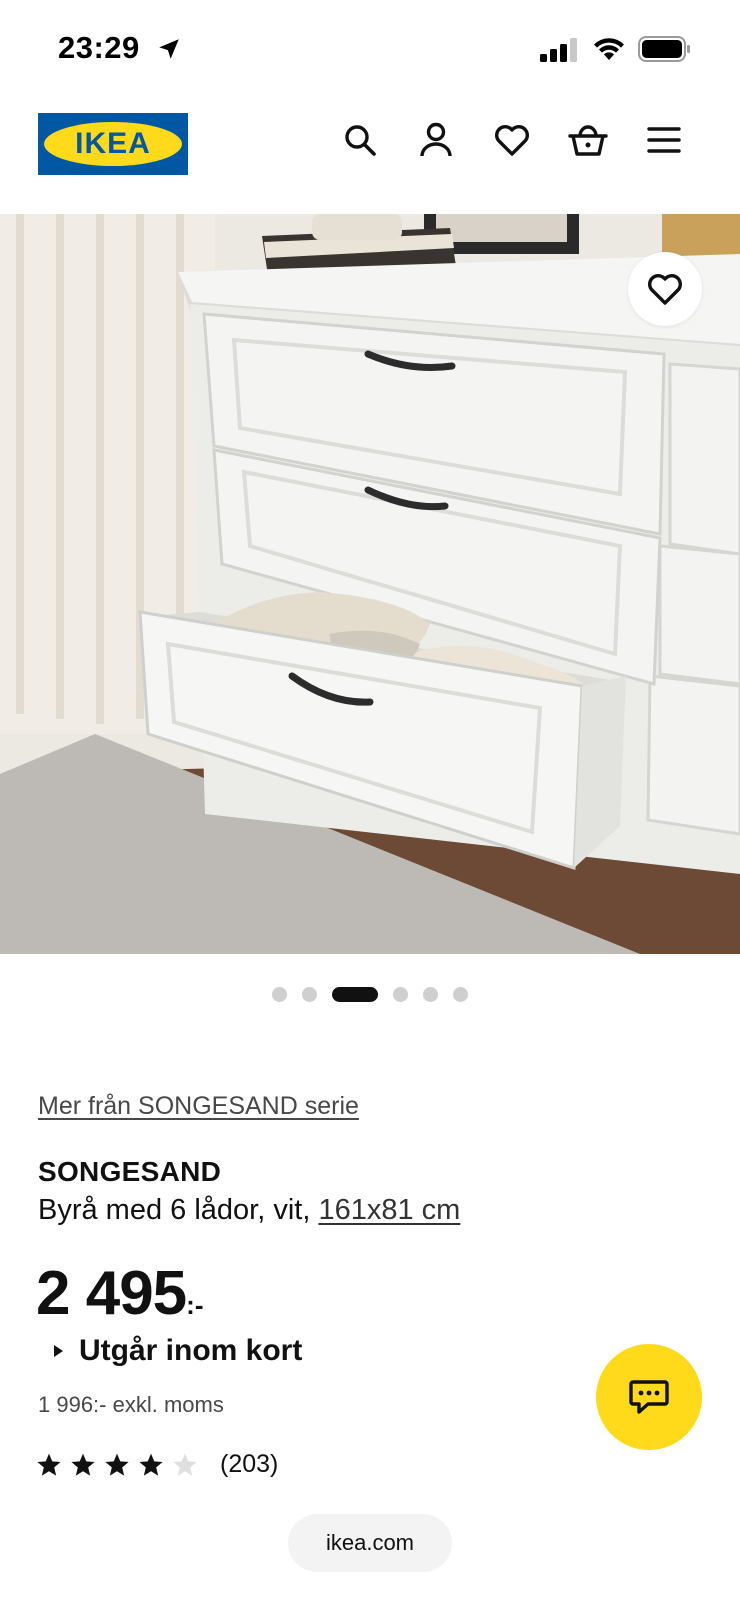  I want to click on availability-toggle: Utgår inom kort, so click(178, 1351).